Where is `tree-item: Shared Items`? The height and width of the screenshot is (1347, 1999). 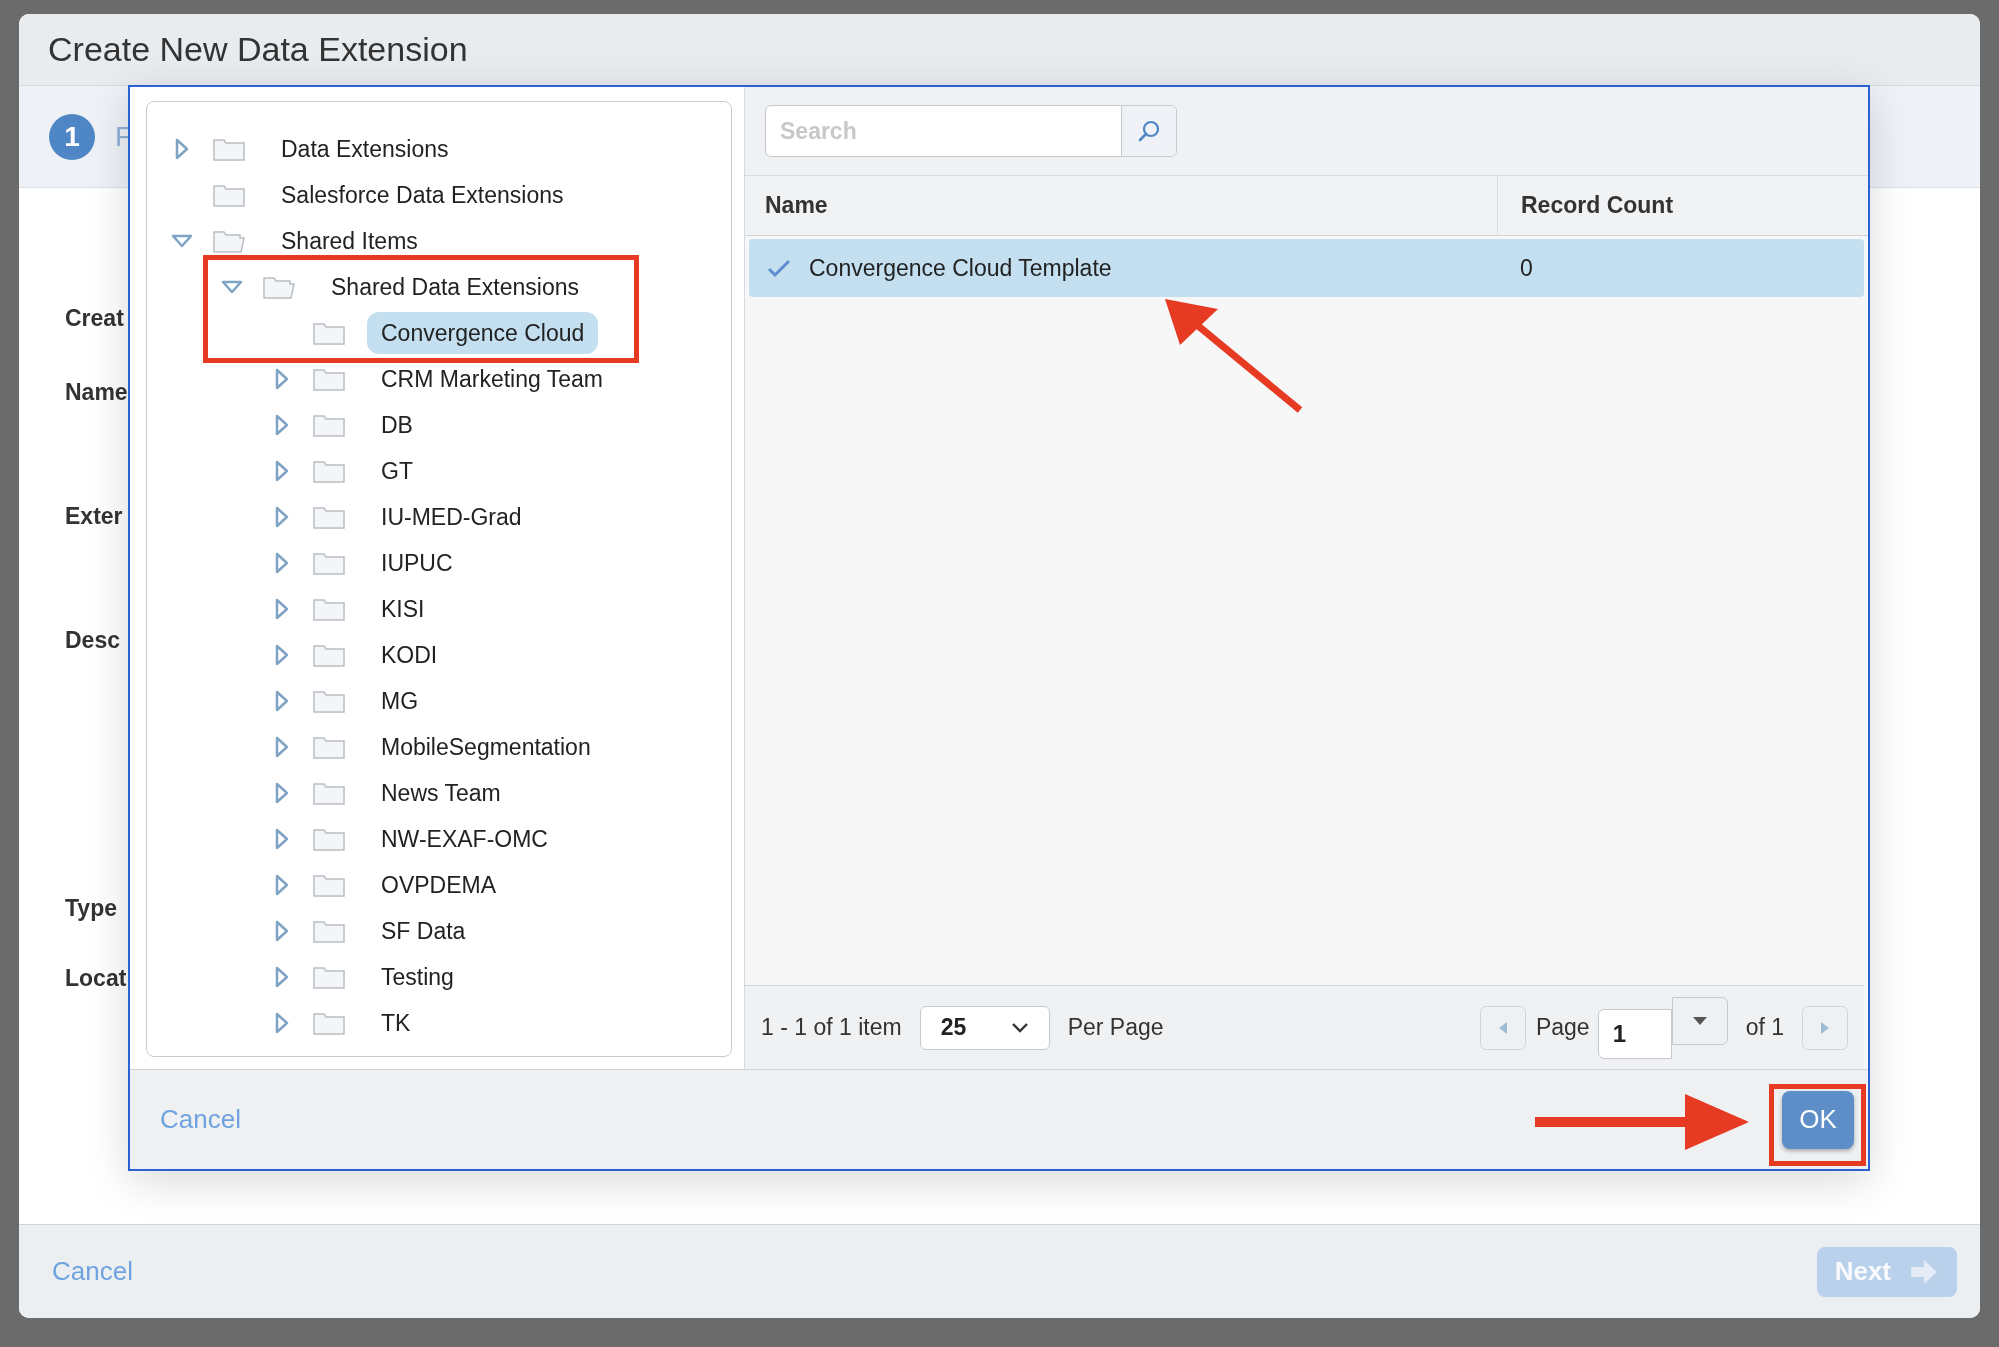 tree-item: Shared Items is located at coordinates (349, 241).